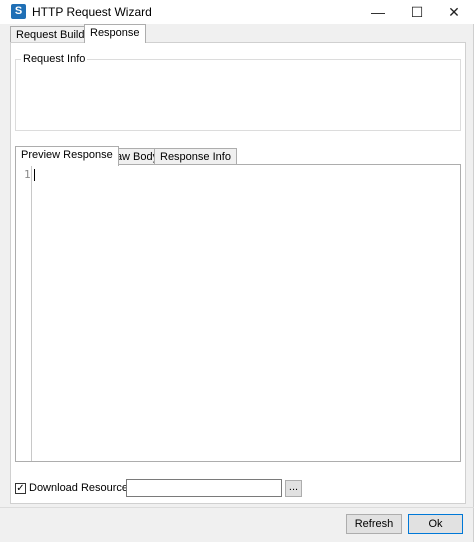  What do you see at coordinates (92, 12) in the screenshot?
I see `window-title: HTTP Request Wizard` at bounding box center [92, 12].